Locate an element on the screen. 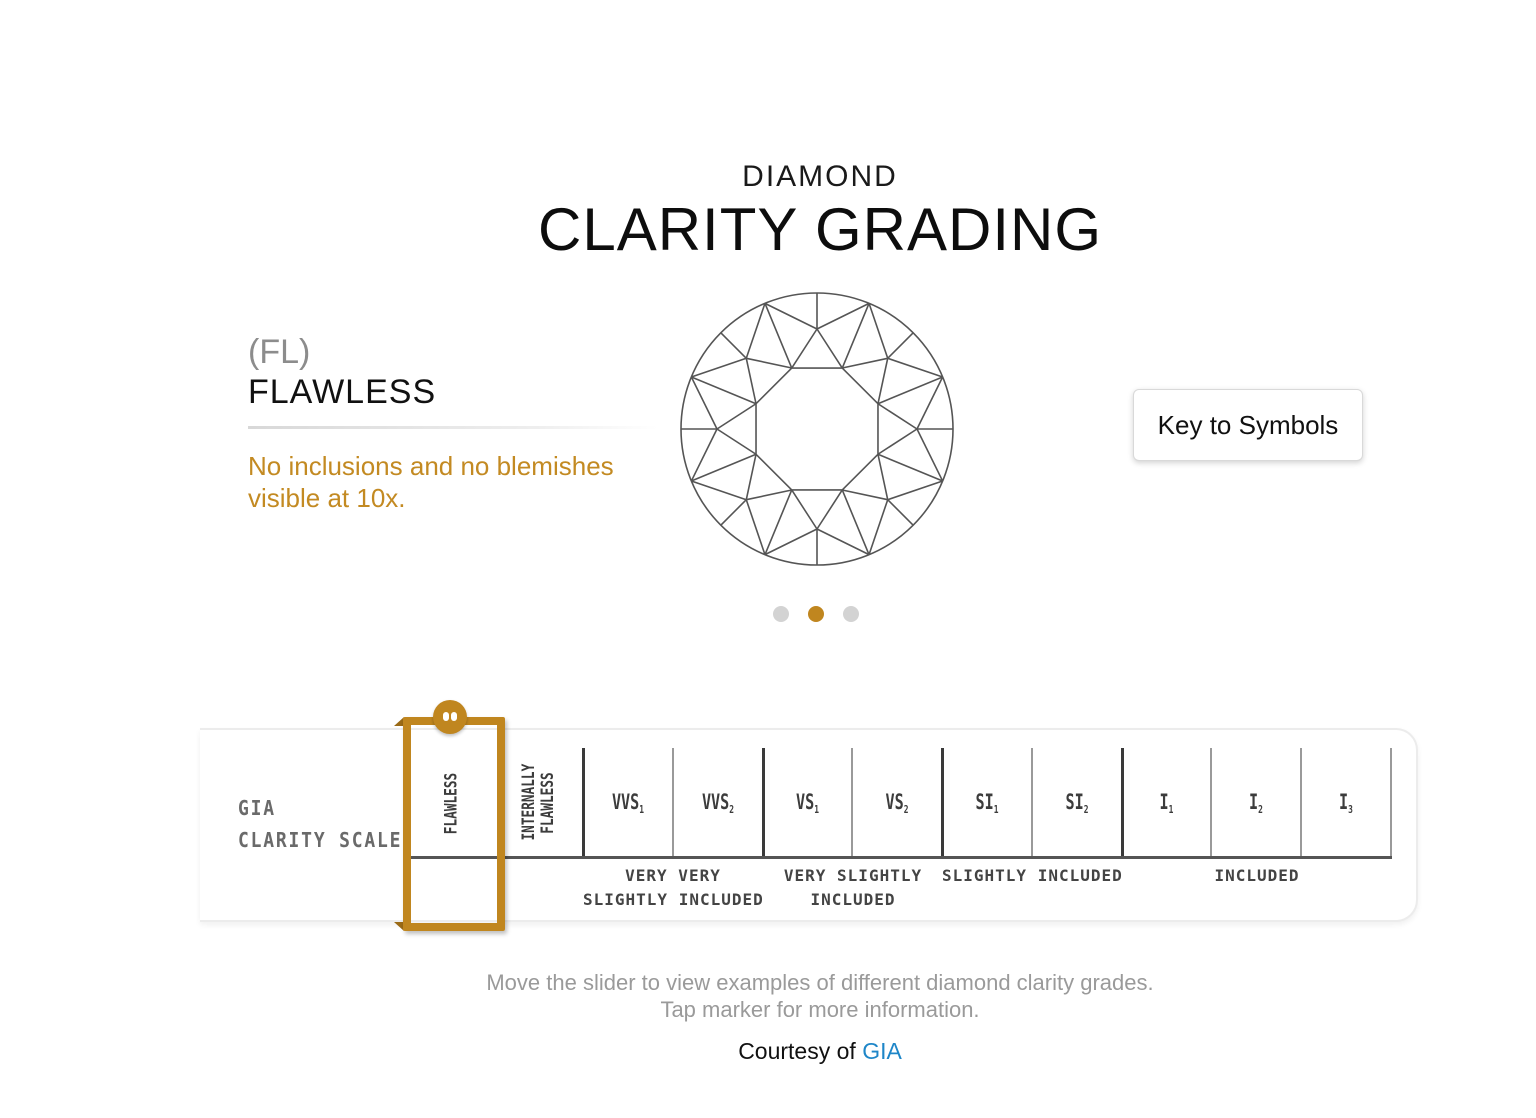 This screenshot has height=1118, width=1536. grade-label: VS1 is located at coordinates (807, 803).